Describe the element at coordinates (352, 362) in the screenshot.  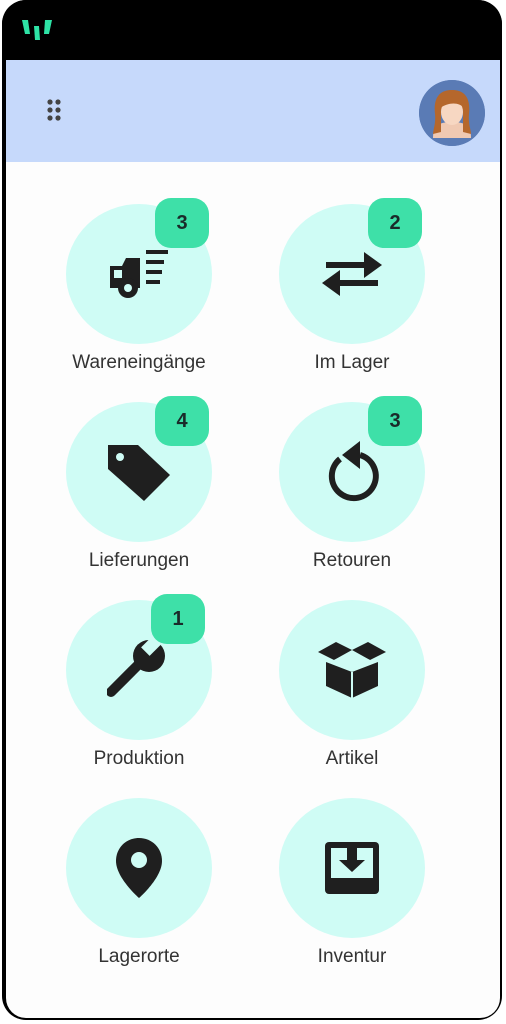
I see `tile-label: Im Lager` at that location.